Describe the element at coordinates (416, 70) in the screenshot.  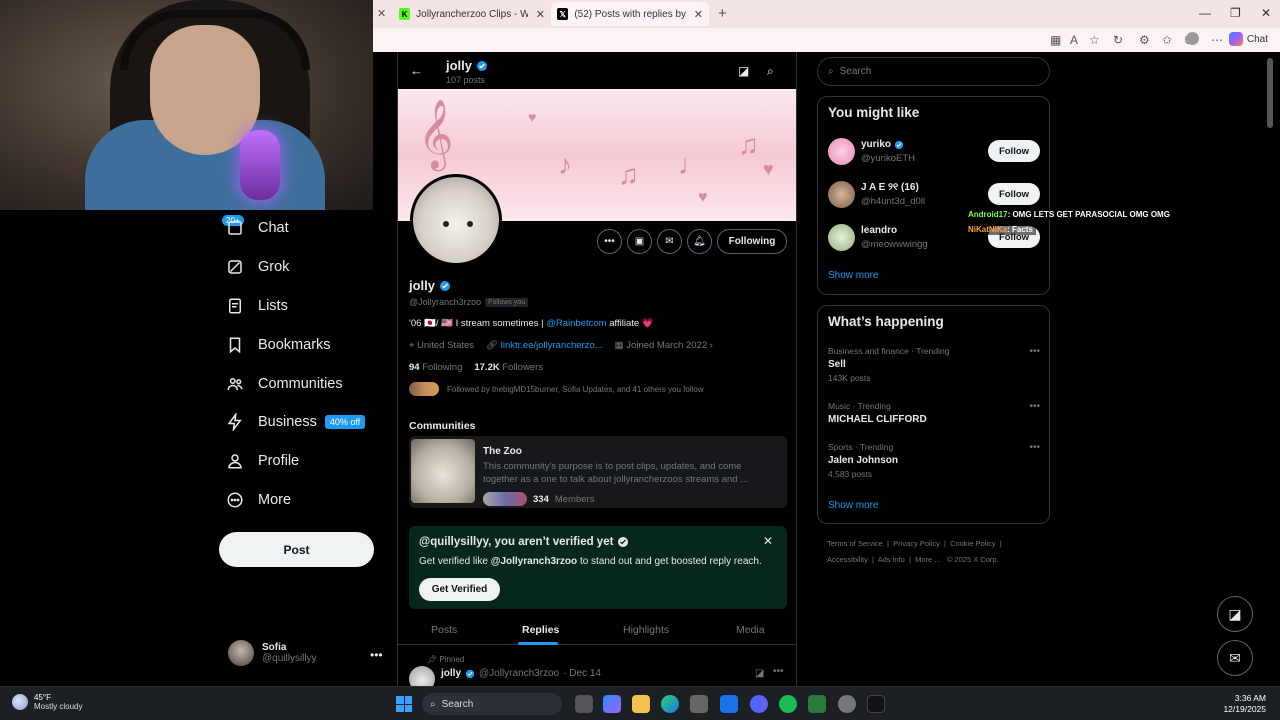
I see `back-arrow-icon: ←` at that location.